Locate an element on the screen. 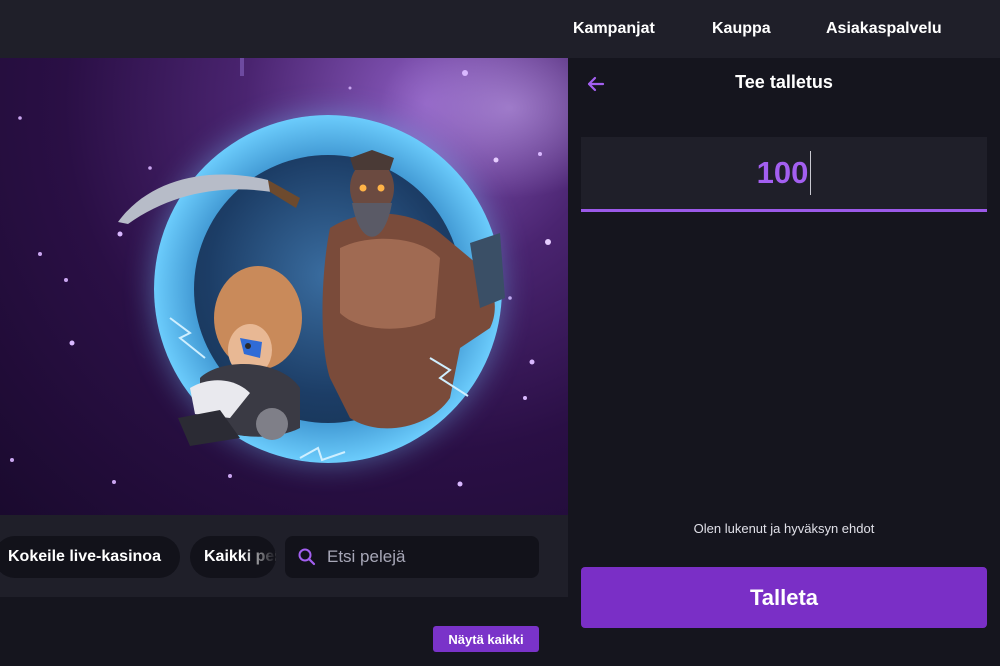 This screenshot has width=1000, height=666. game-list-section: Näytä kaikki is located at coordinates (284, 631).